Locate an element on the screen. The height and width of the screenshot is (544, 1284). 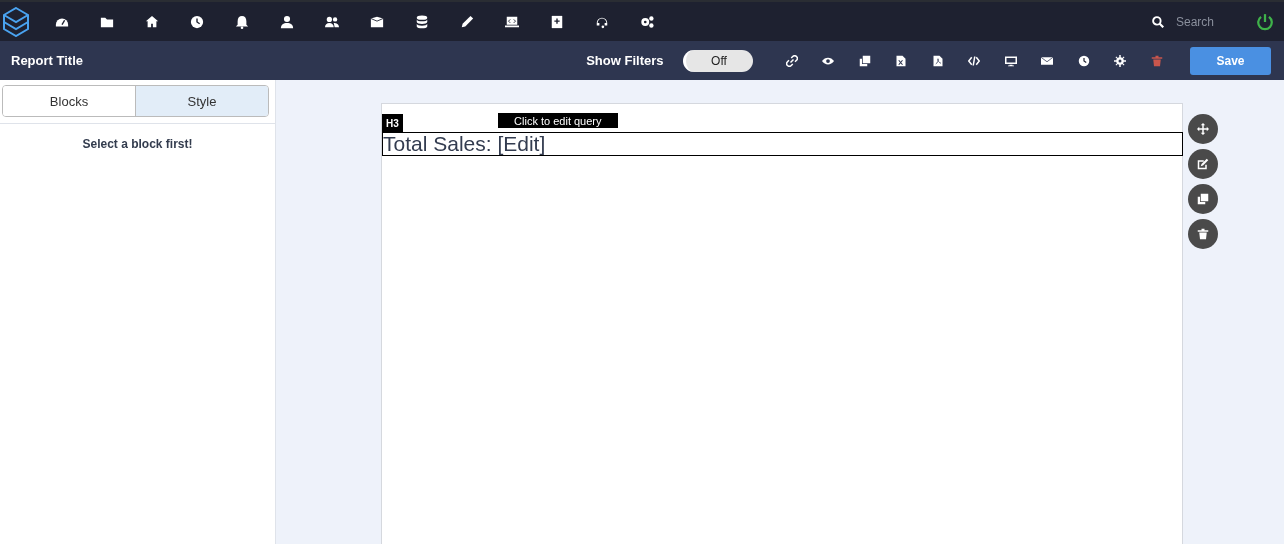
database-icon is located at coordinates (421, 21).